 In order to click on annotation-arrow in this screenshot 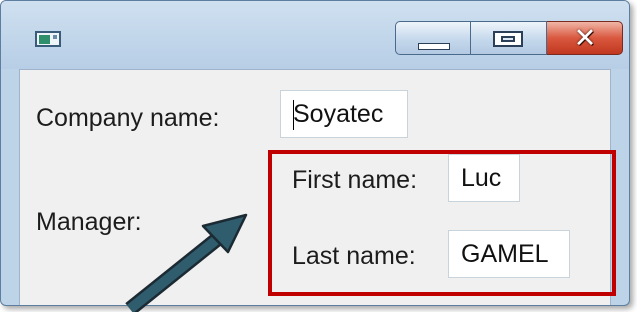, I will do `click(186, 262)`.